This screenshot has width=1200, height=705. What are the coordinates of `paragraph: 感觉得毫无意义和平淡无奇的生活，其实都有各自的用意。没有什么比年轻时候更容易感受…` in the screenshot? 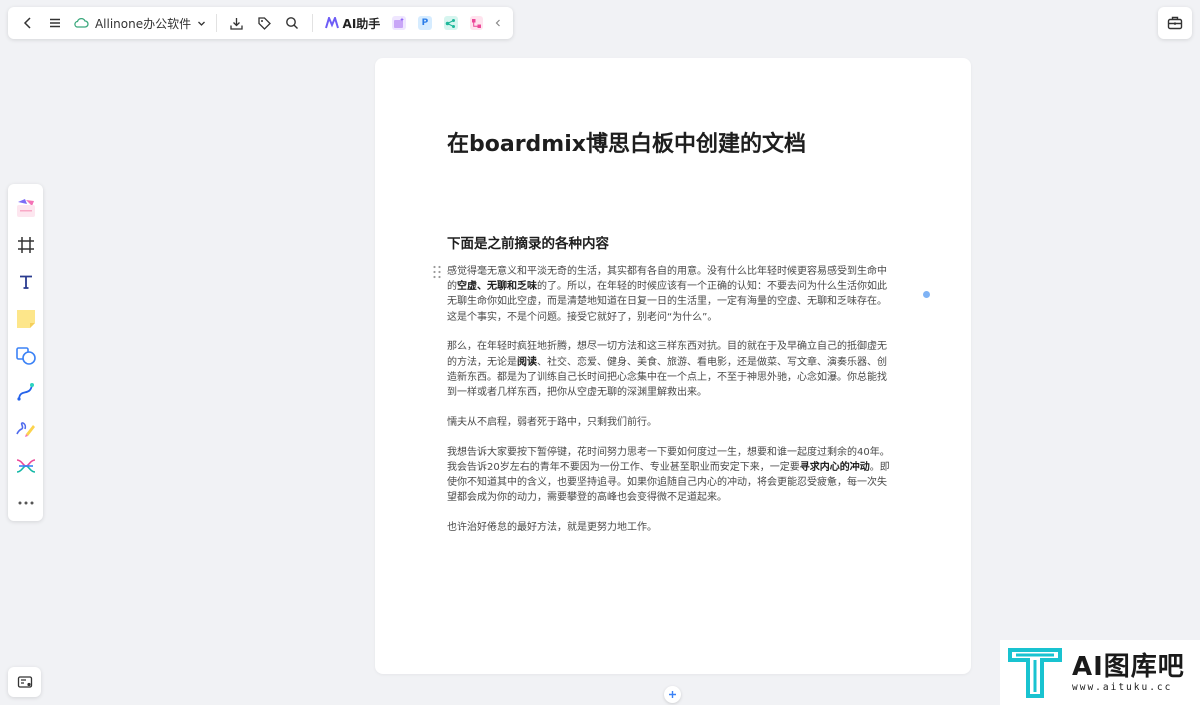 It's located at (671, 294).